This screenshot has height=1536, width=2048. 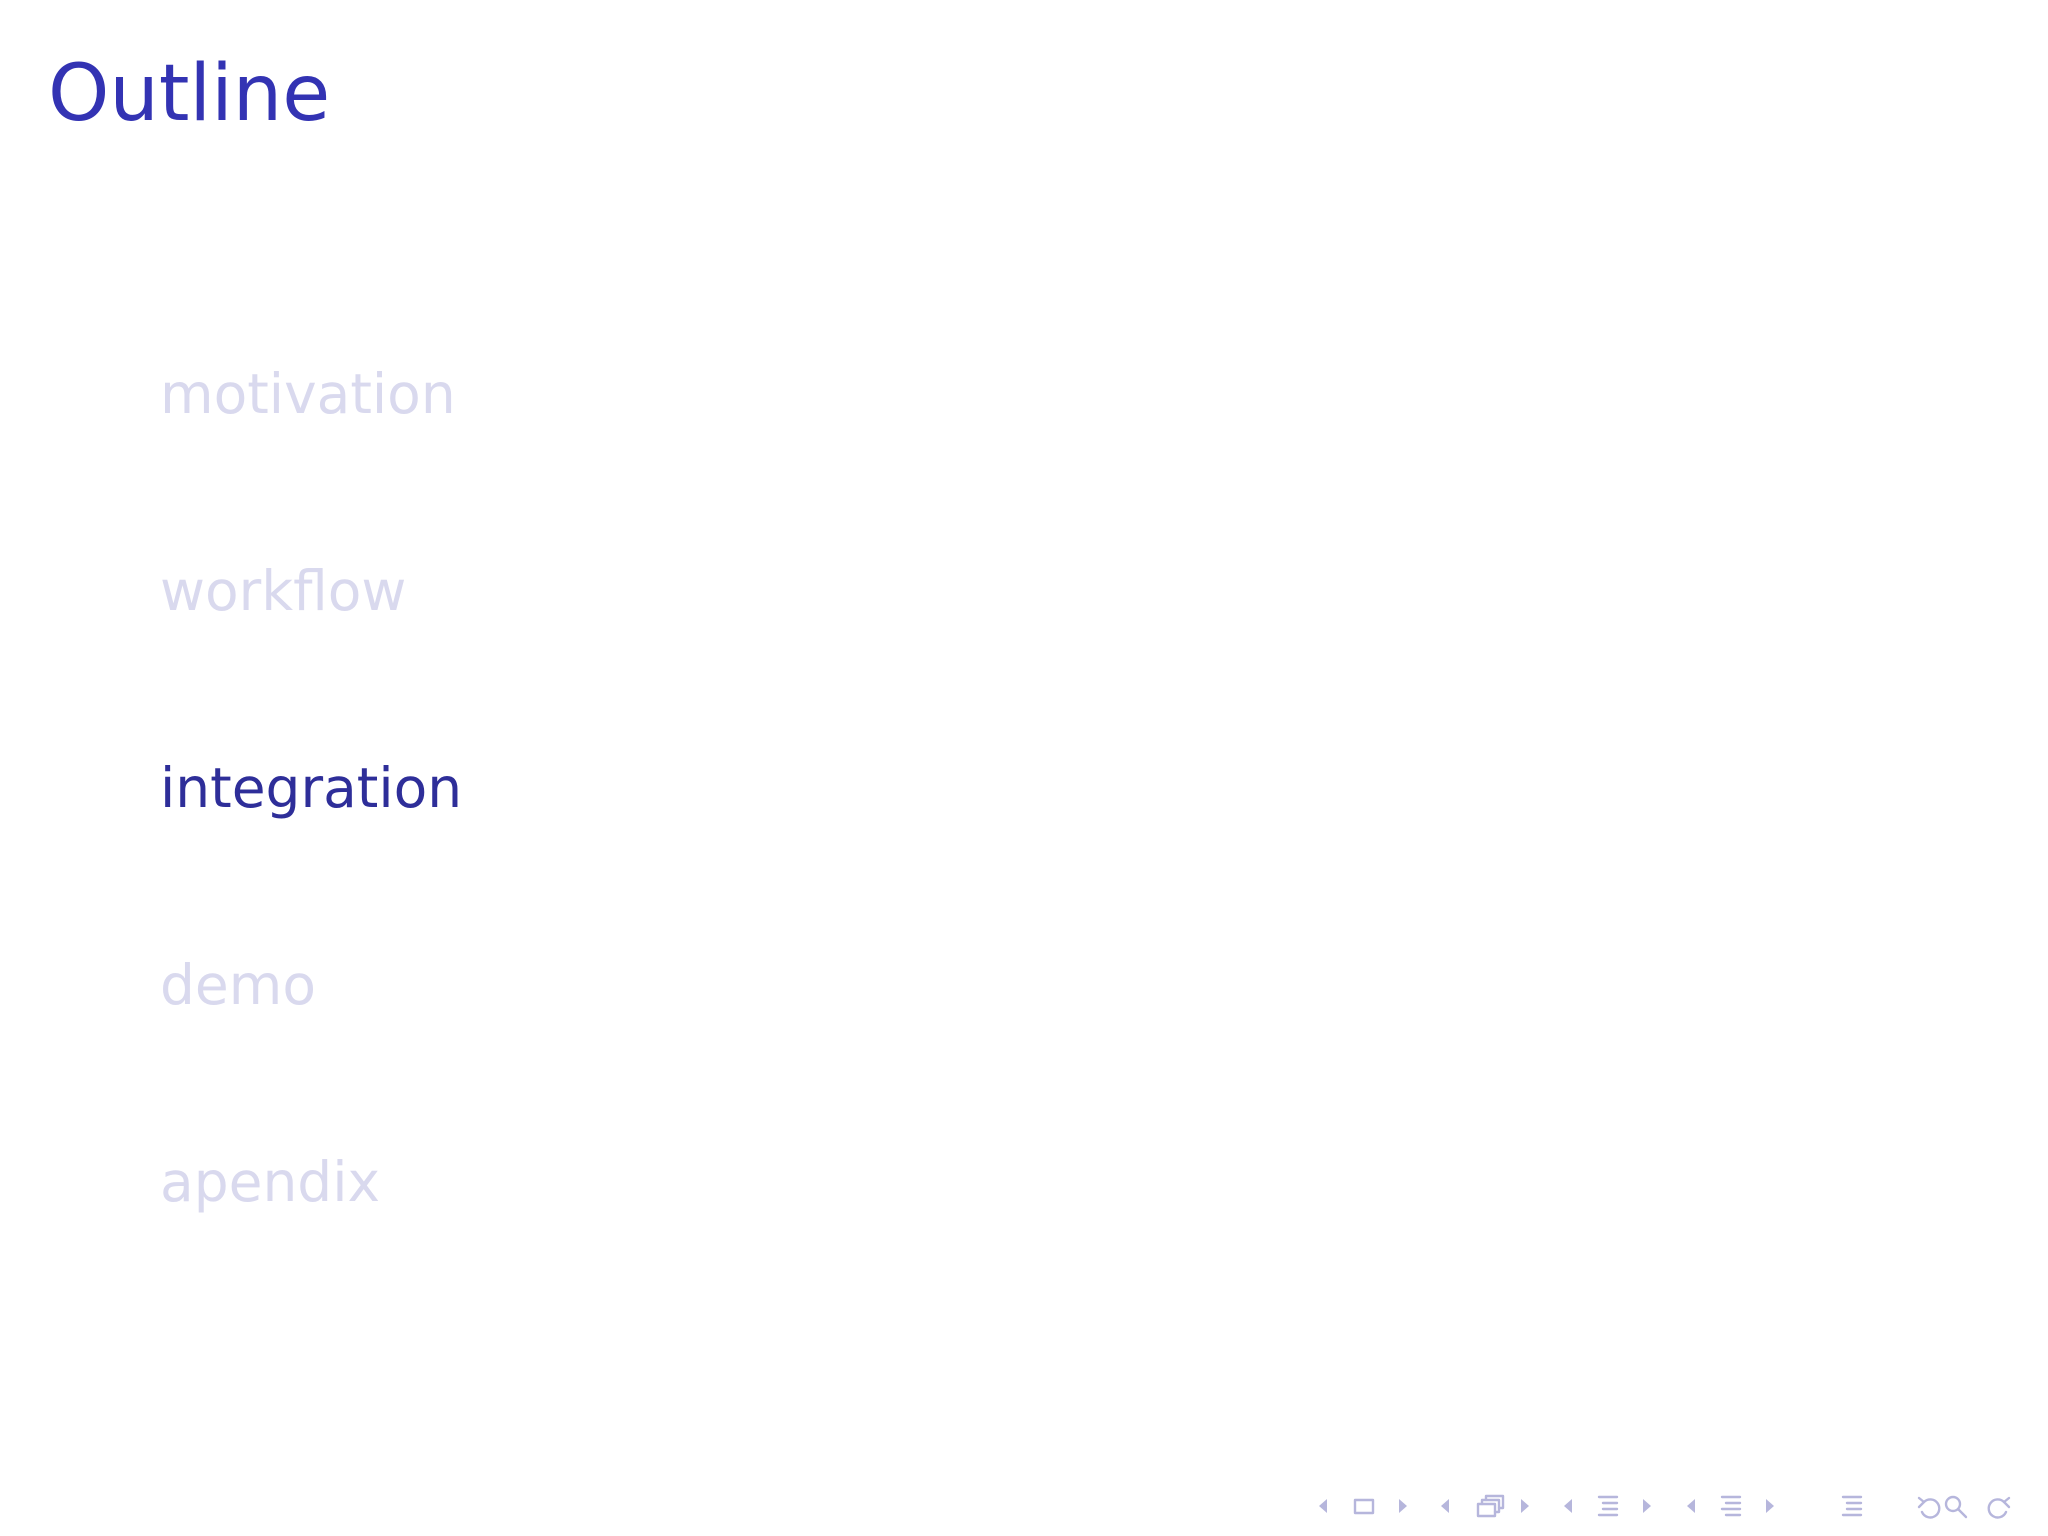 I want to click on next-slide-button, so click(x=1525, y=1506).